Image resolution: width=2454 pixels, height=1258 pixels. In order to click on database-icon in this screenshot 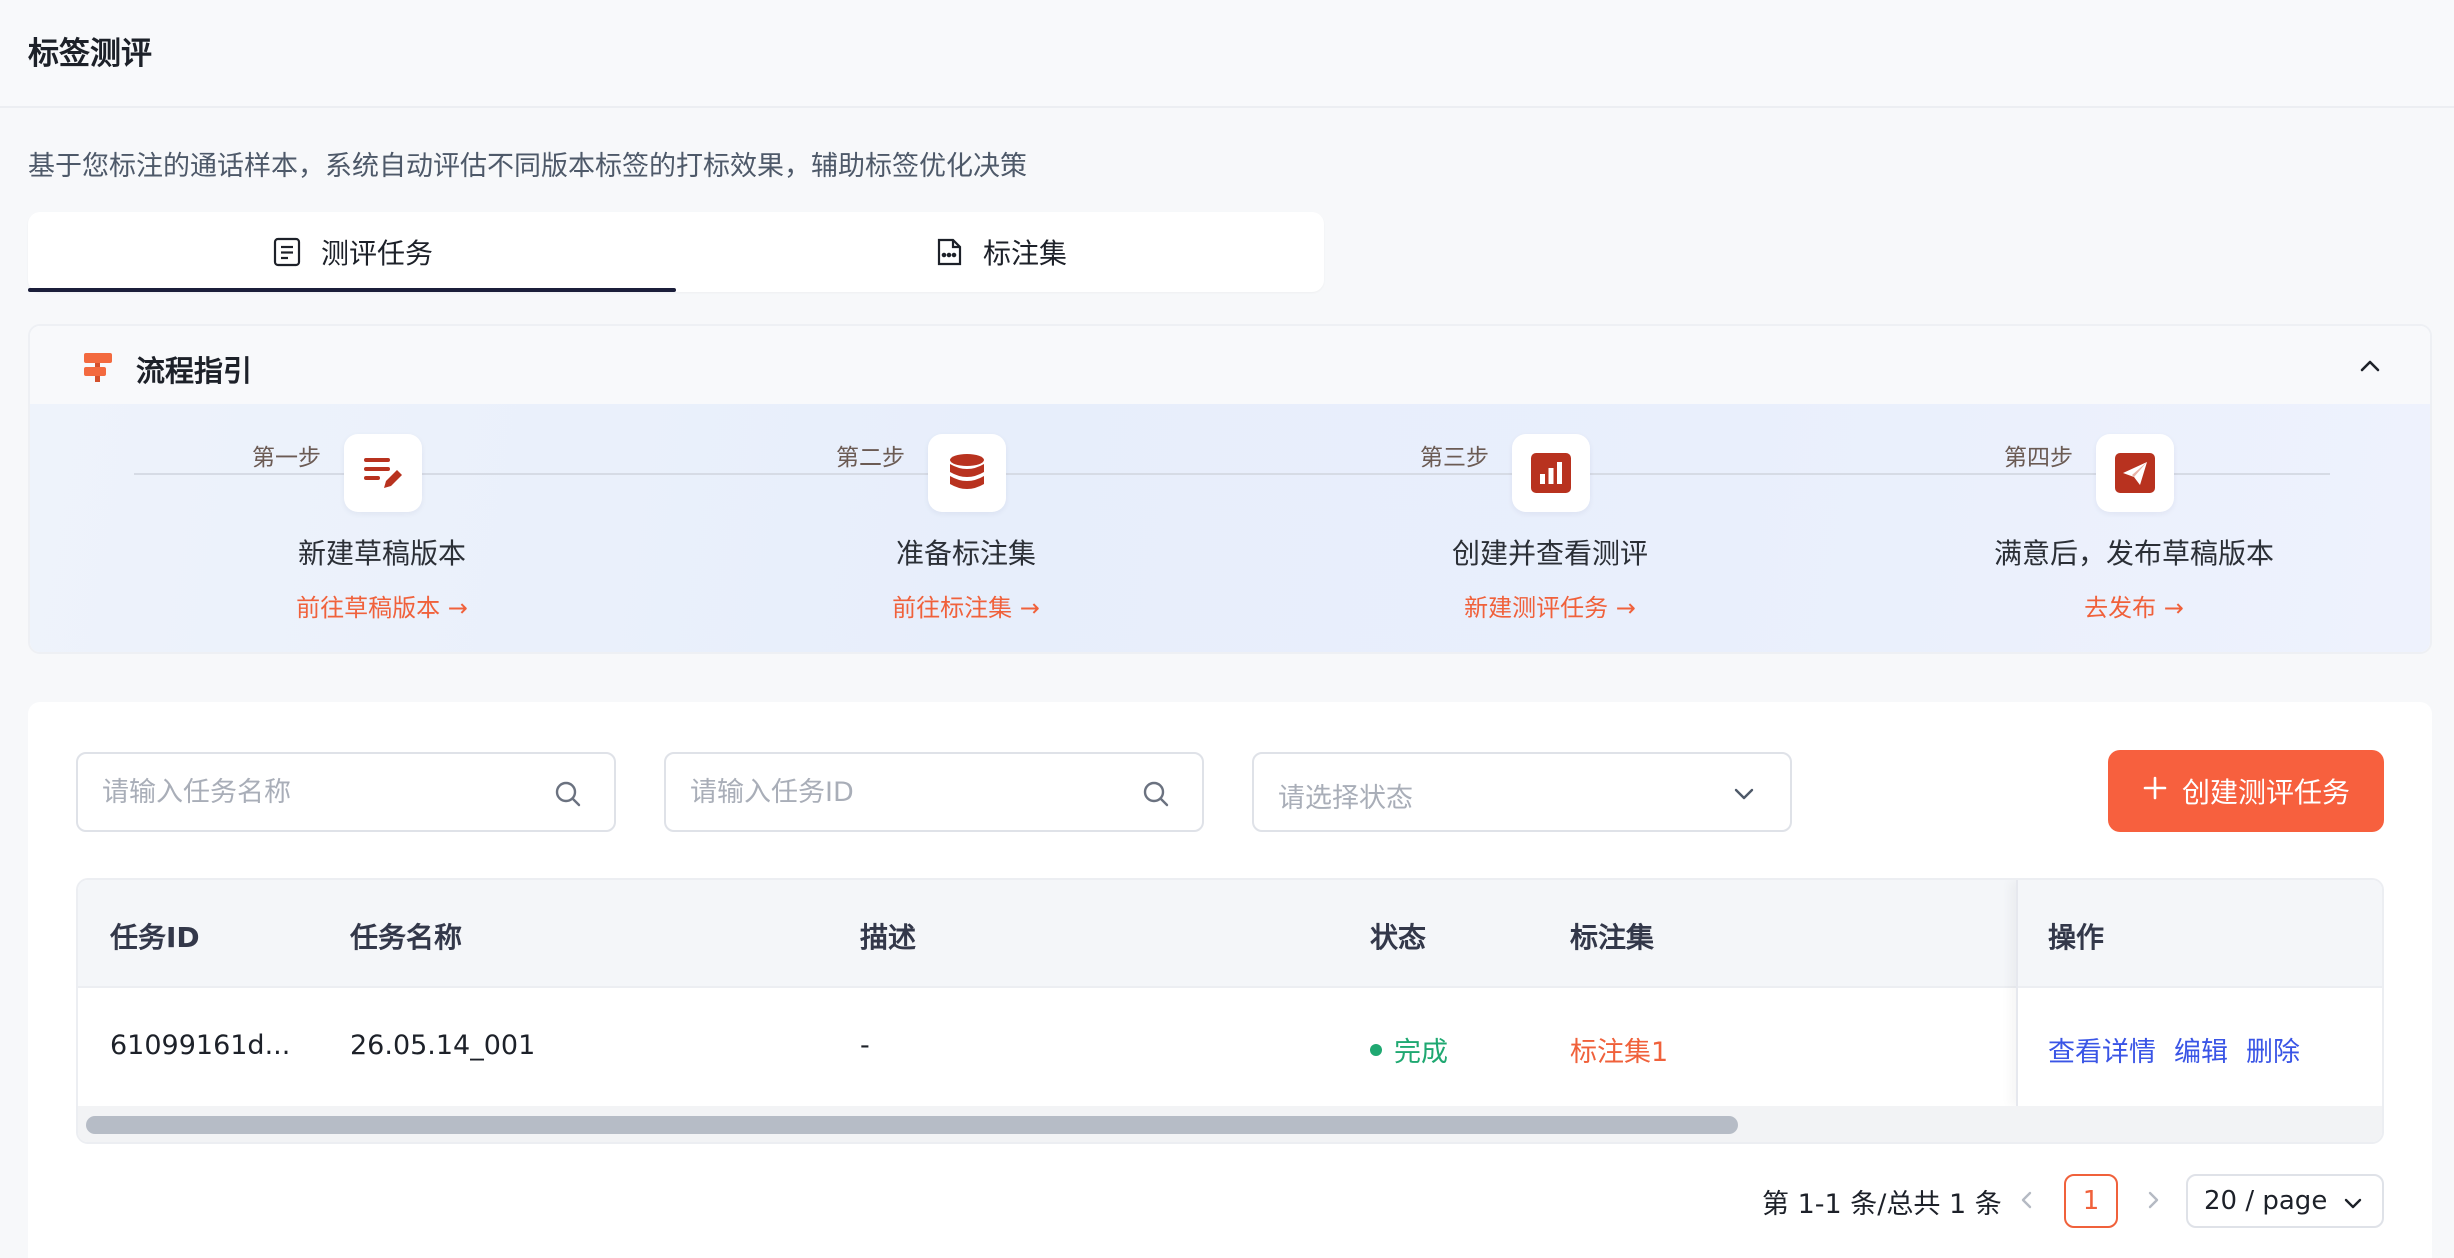, I will do `click(967, 473)`.